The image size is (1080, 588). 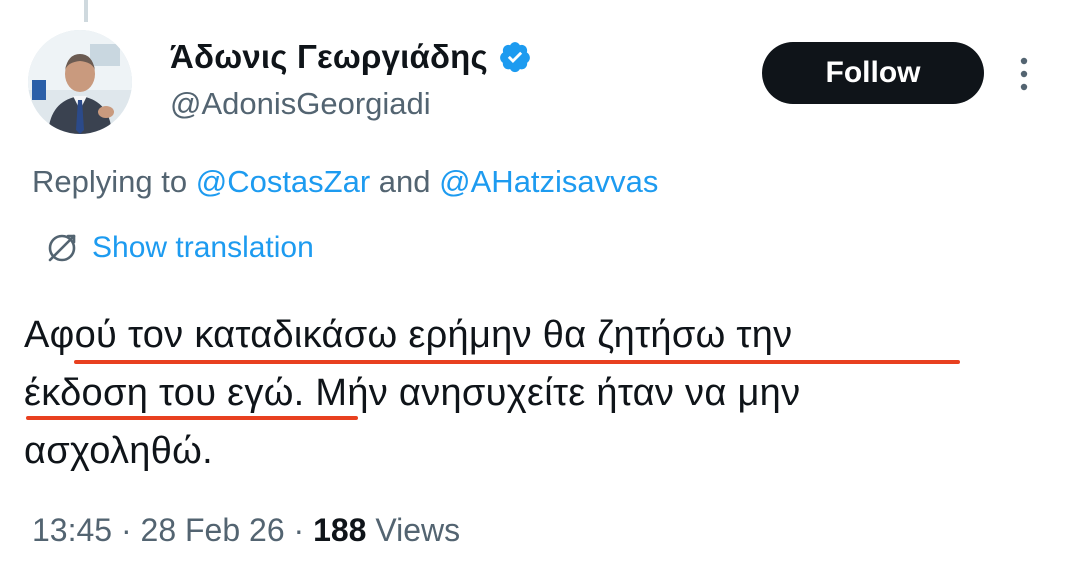 I want to click on tweet-text-line-1: Αφού τον καταδικάσω ερήμην θα ζητήσω την, so click(x=408, y=335).